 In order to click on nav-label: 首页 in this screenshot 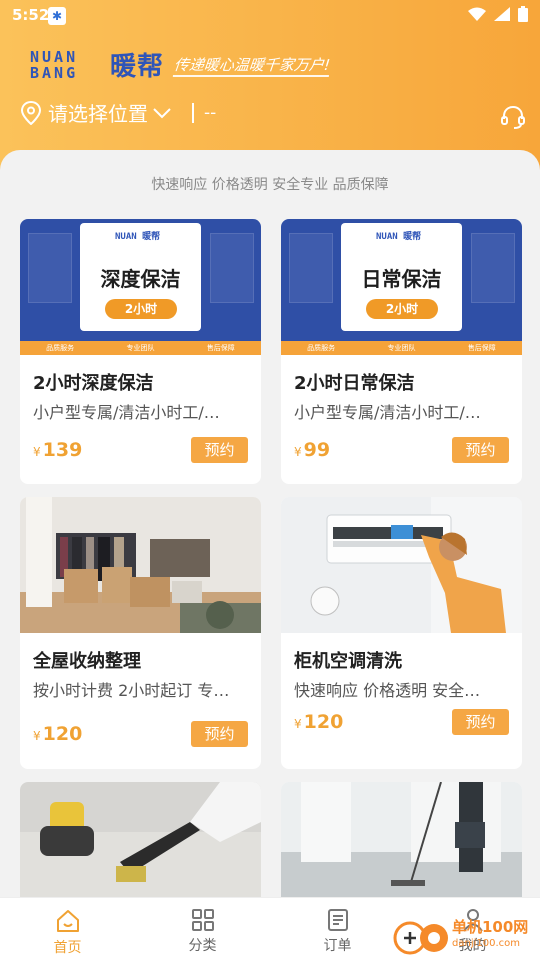, I will do `click(67, 948)`.